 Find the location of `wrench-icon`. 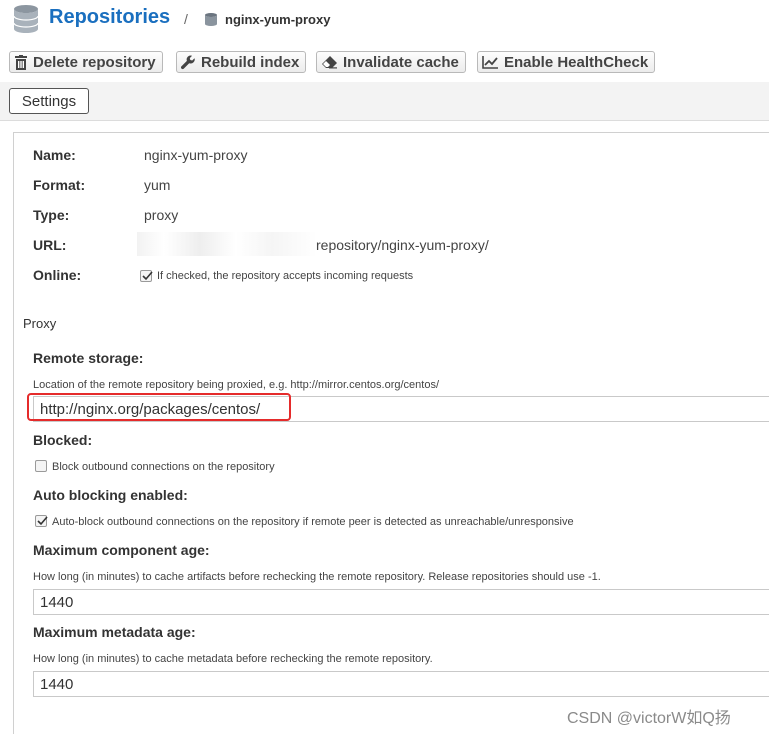

wrench-icon is located at coordinates (188, 62).